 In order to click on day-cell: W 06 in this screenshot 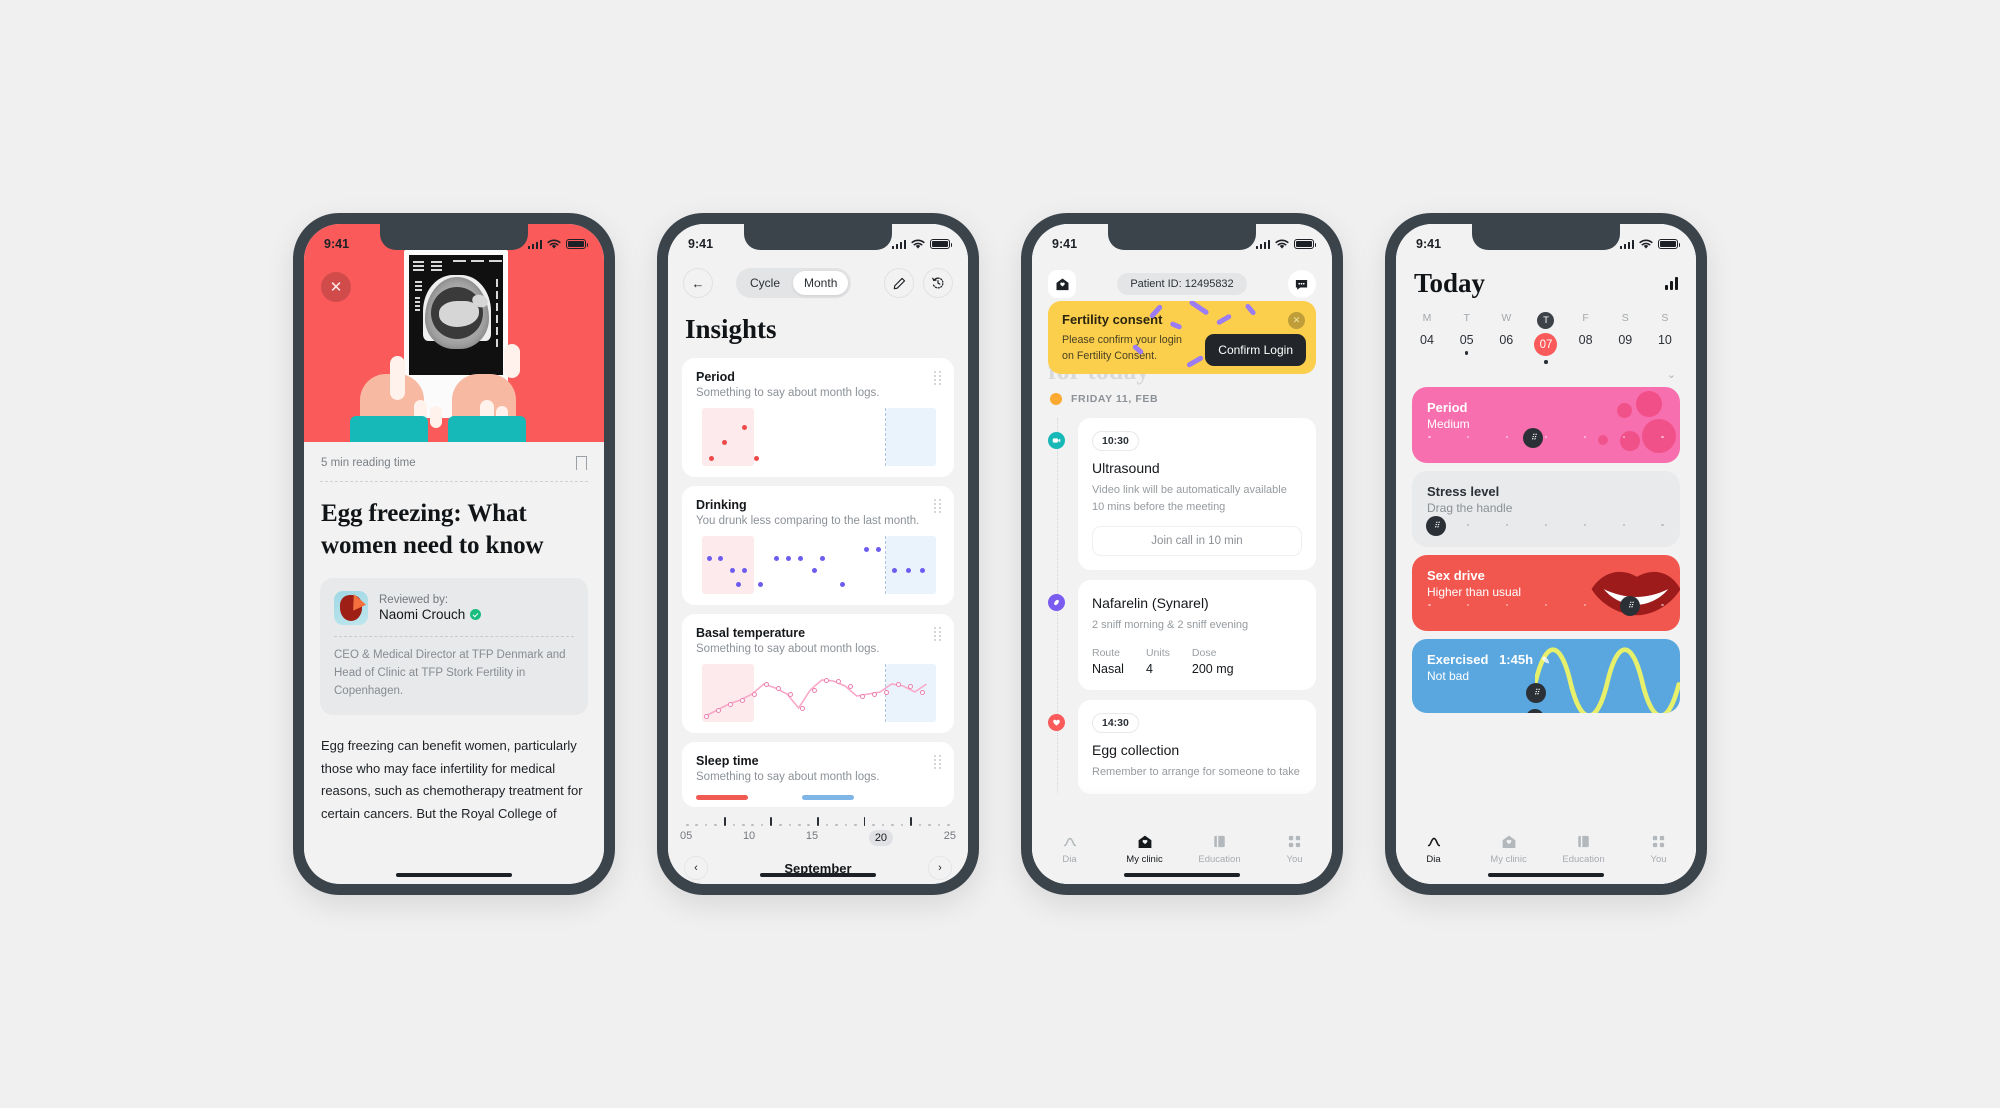, I will do `click(1506, 338)`.